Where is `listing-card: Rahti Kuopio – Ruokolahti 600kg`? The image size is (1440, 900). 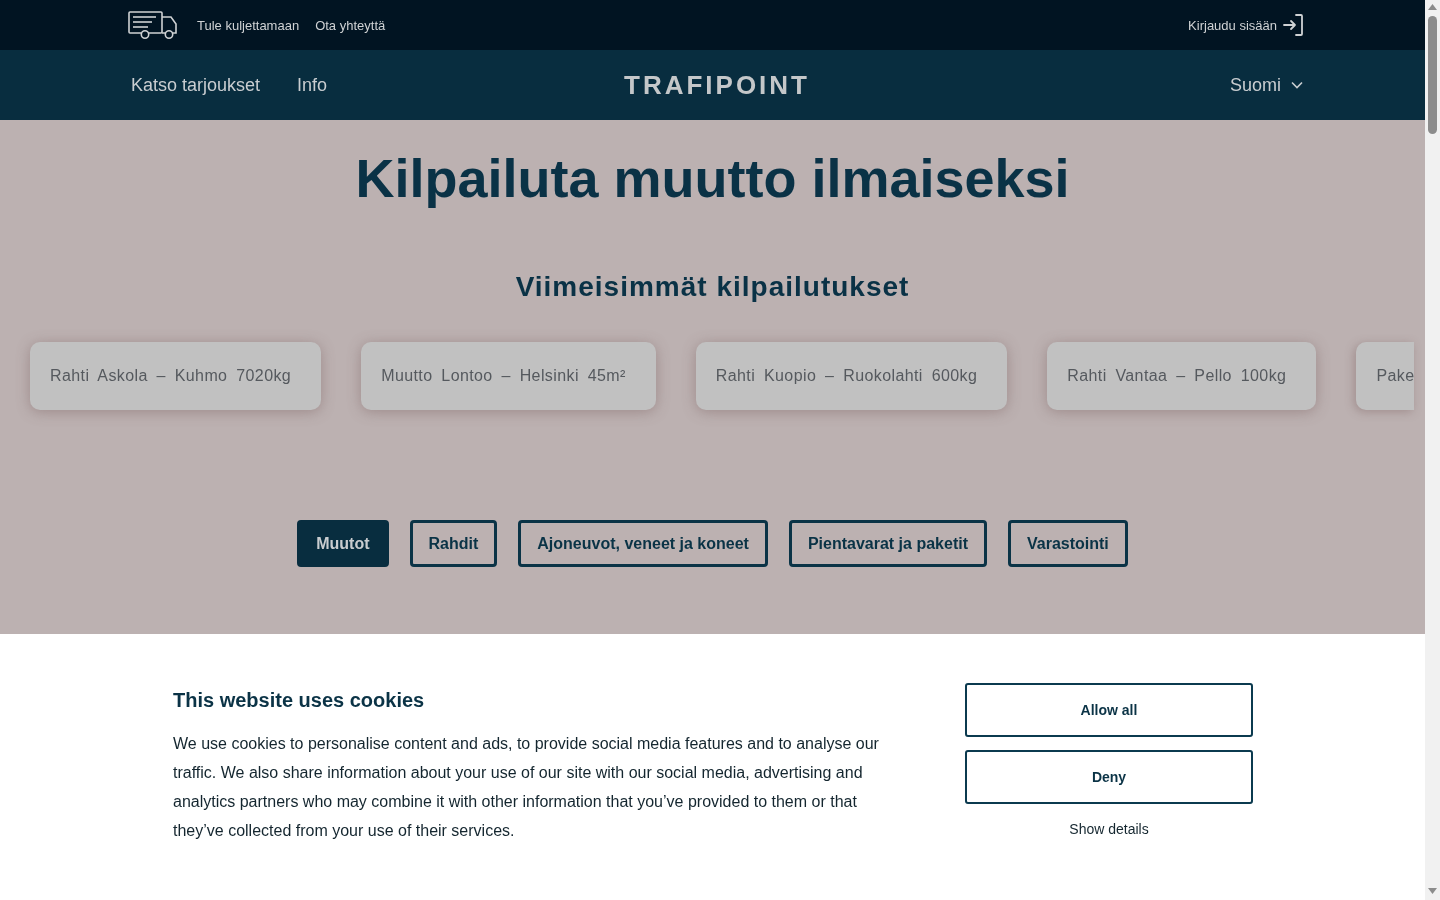 listing-card: Rahti Kuopio – Ruokolahti 600kg is located at coordinates (851, 376).